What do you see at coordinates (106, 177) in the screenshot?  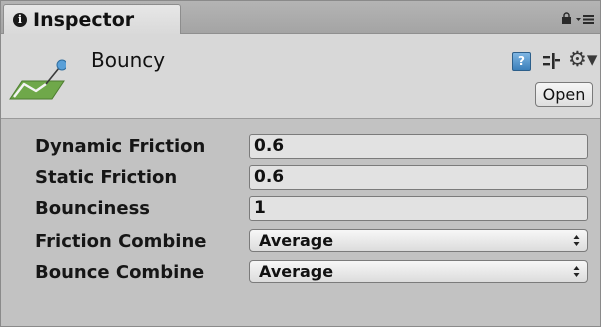 I see `static-friction-label: Static Friction` at bounding box center [106, 177].